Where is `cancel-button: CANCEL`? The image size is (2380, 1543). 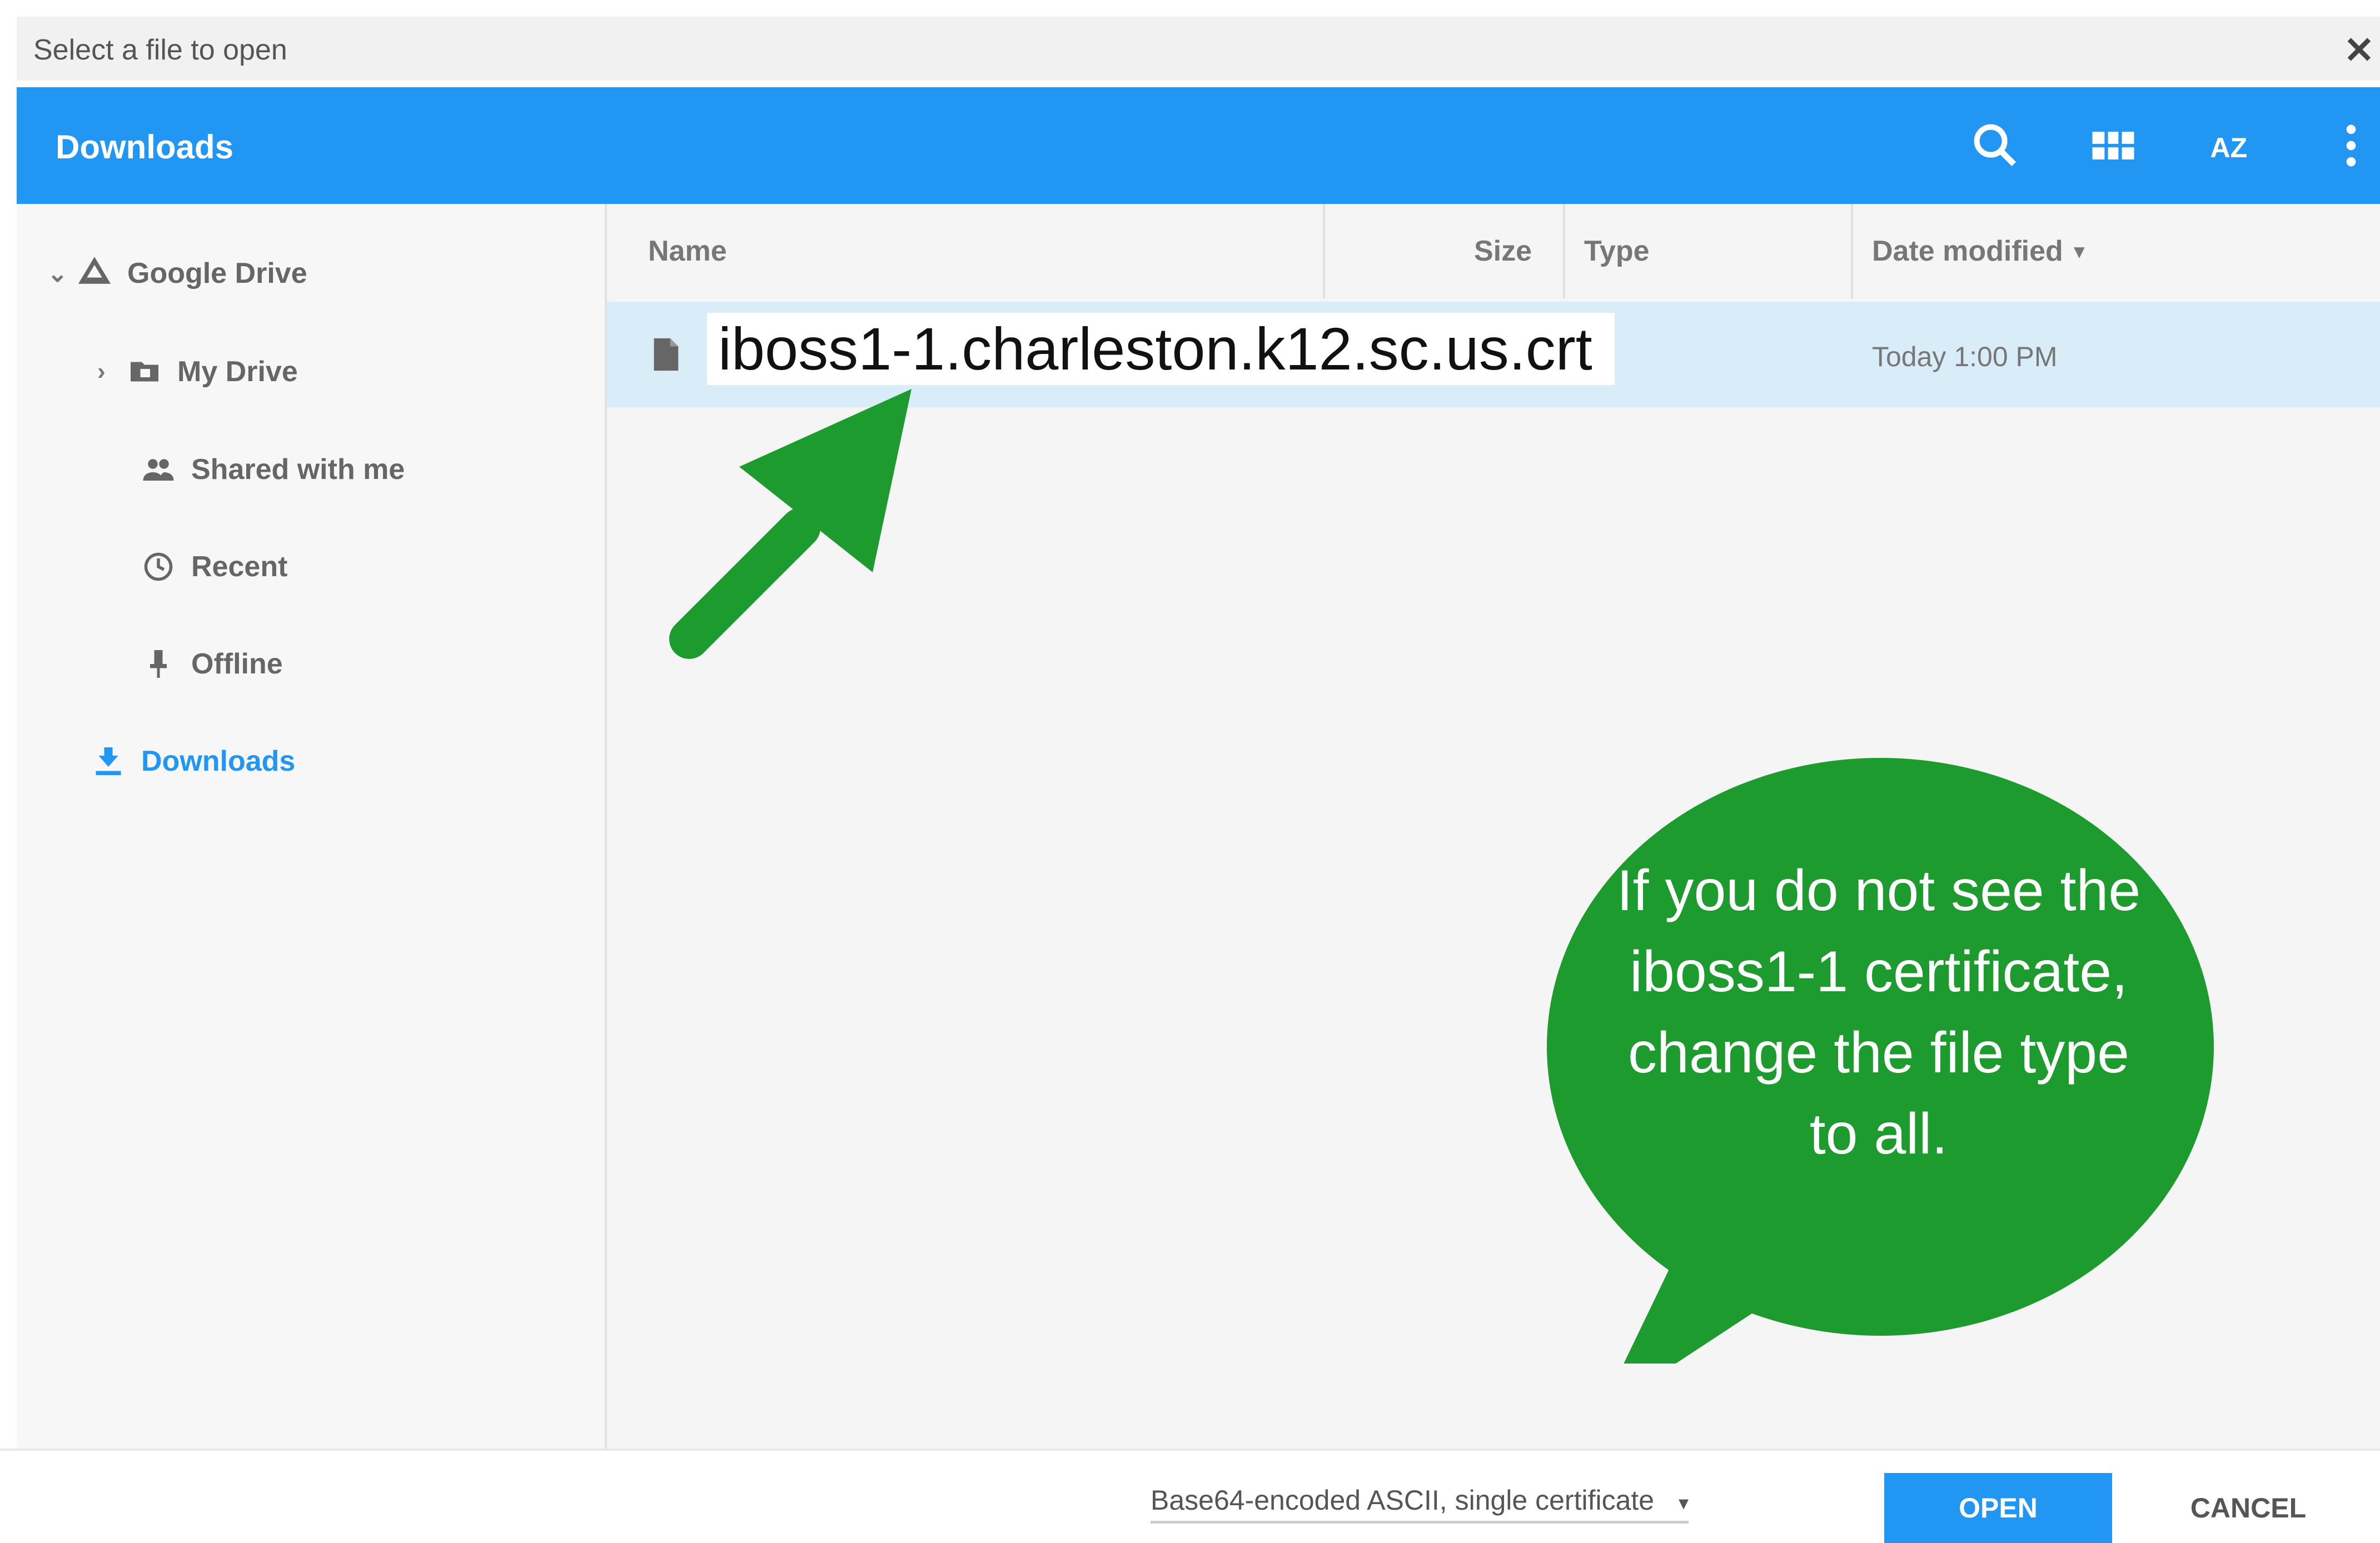 cancel-button: CANCEL is located at coordinates (2248, 1508).